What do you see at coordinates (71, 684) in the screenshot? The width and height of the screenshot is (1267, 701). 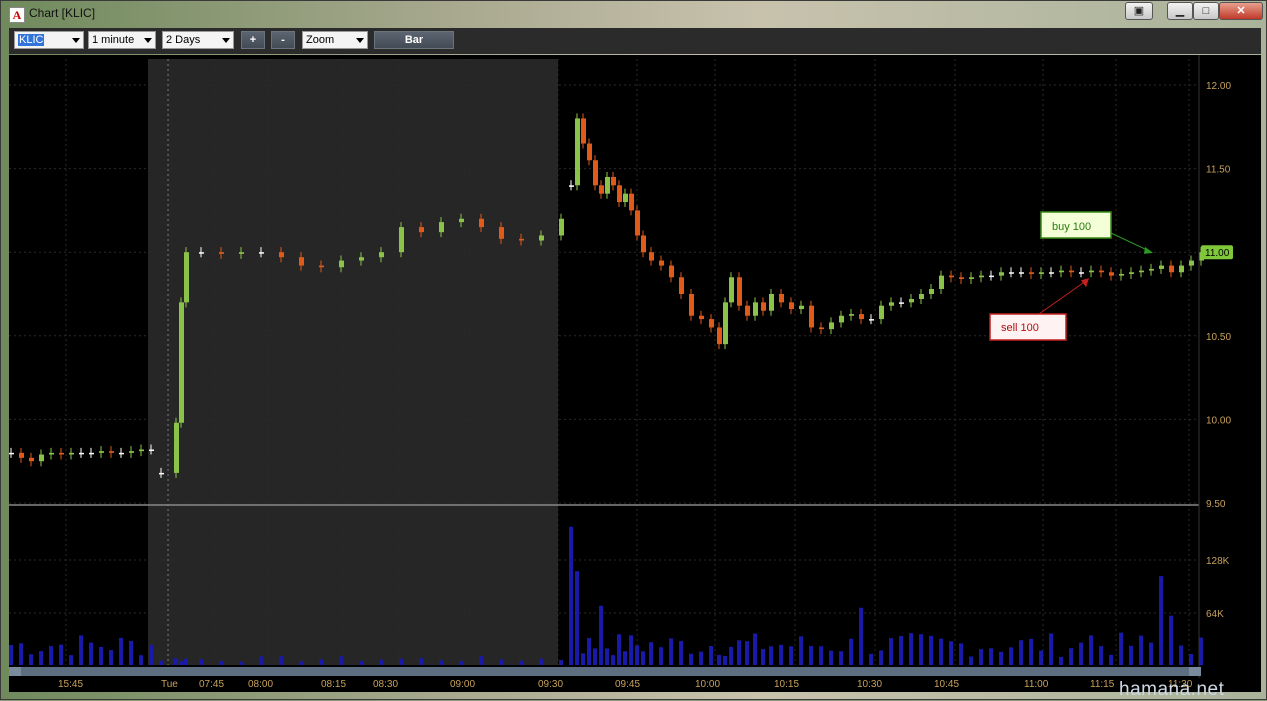 I see `time-tick-label: 15:45` at bounding box center [71, 684].